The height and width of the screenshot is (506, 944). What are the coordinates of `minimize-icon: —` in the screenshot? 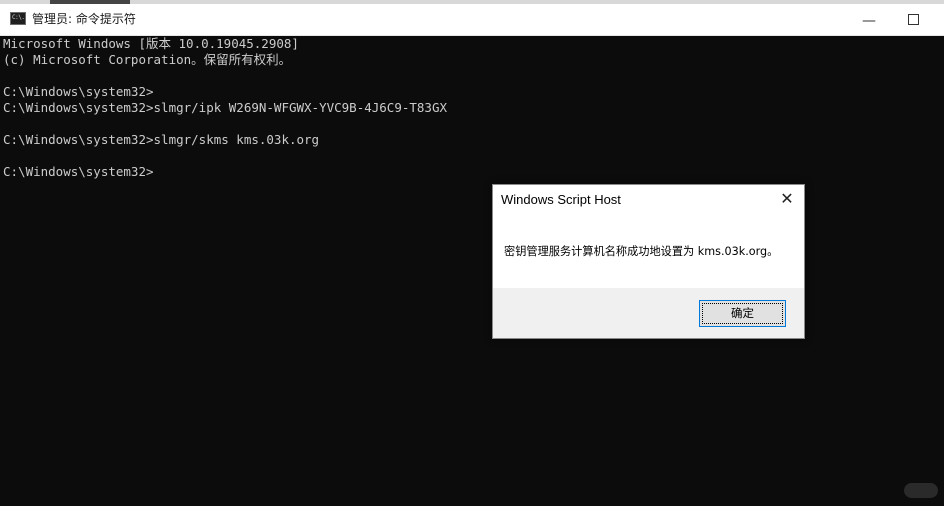 It's located at (869, 21).